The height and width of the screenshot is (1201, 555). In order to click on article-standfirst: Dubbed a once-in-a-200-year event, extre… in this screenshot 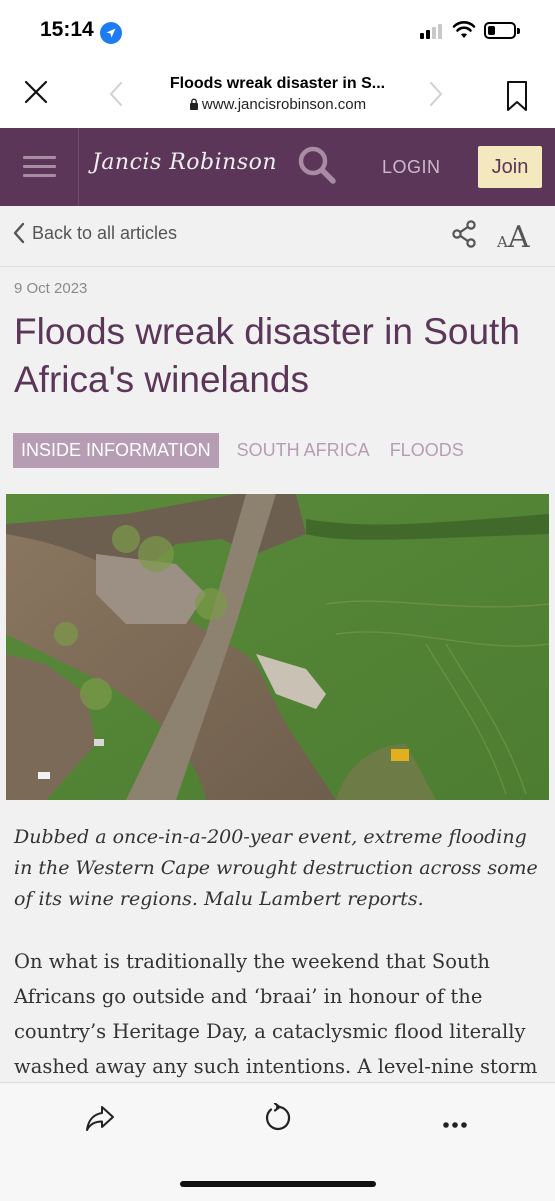, I will do `click(276, 868)`.